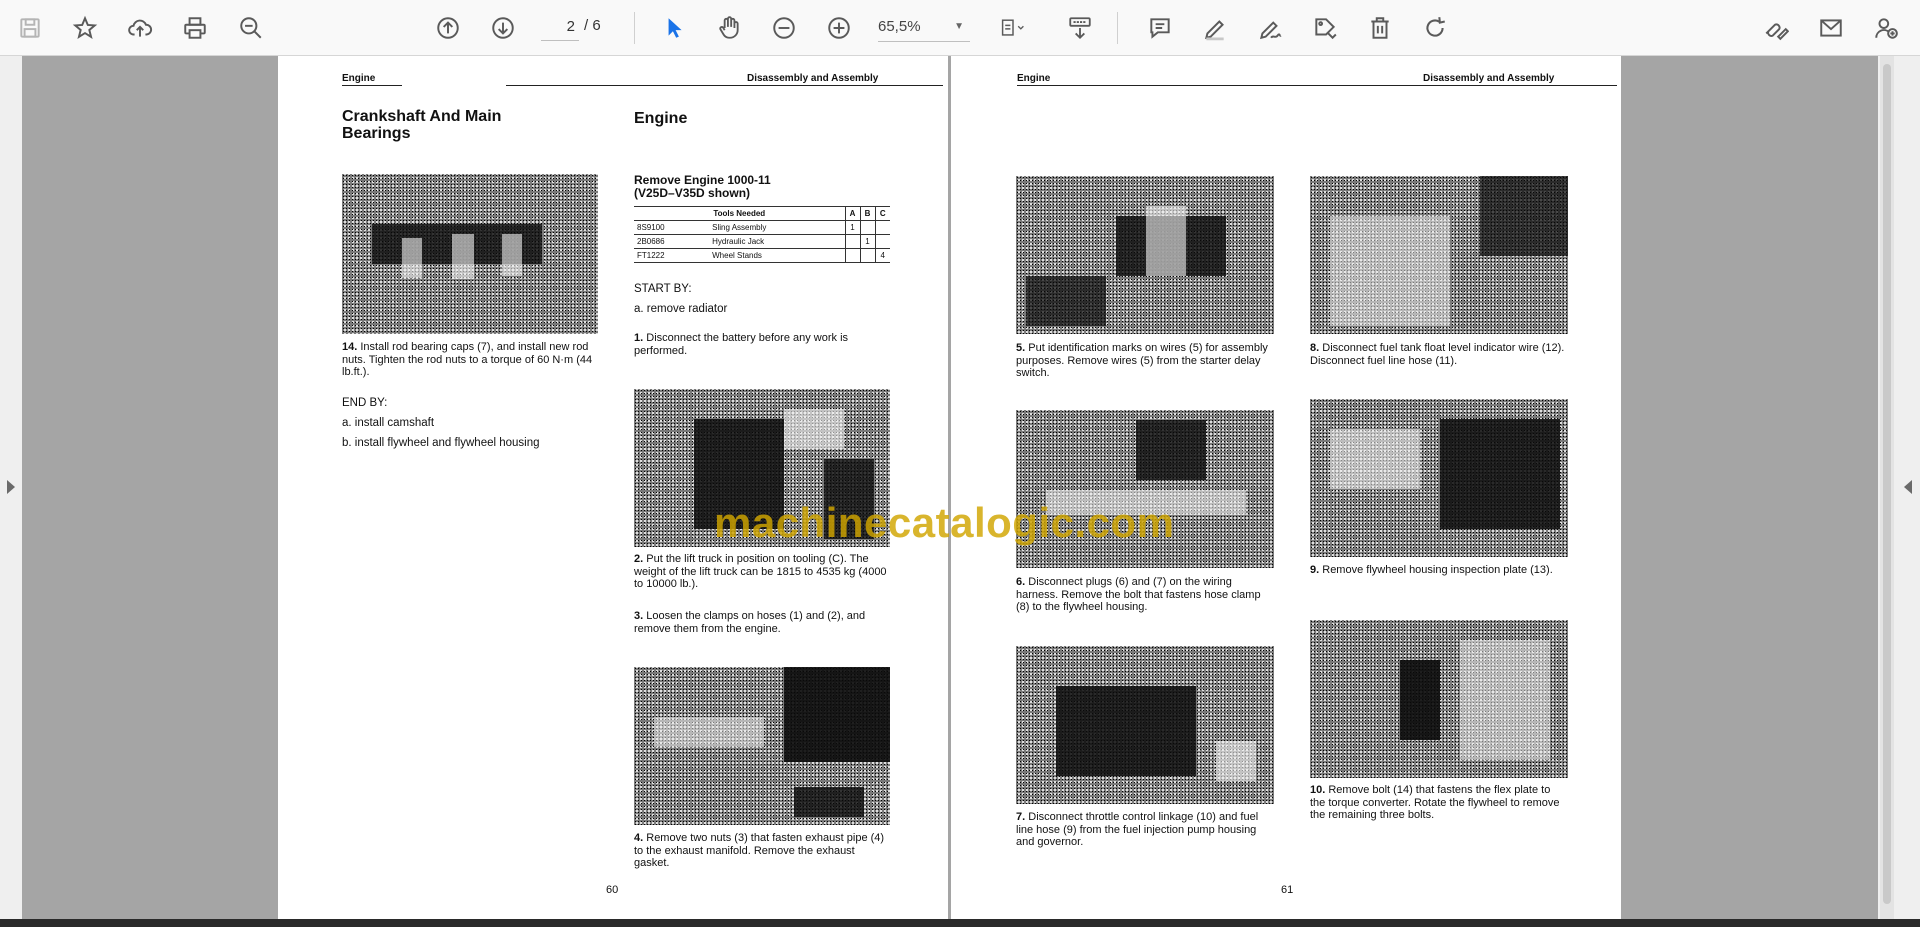  Describe the element at coordinates (365, 403) in the screenshot. I see `end-by-label: END BY:` at that location.